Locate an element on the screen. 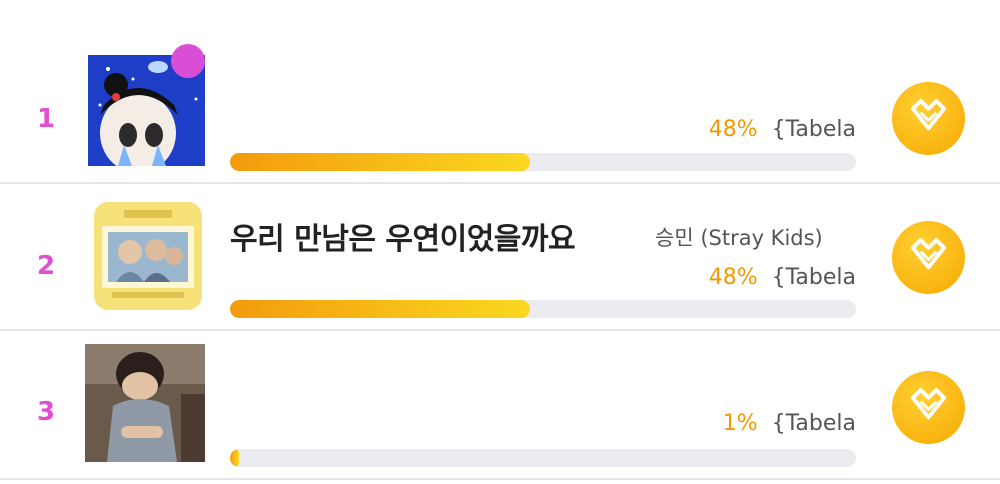 The image size is (1000, 484). rank-number: 1 is located at coordinates (46, 119).